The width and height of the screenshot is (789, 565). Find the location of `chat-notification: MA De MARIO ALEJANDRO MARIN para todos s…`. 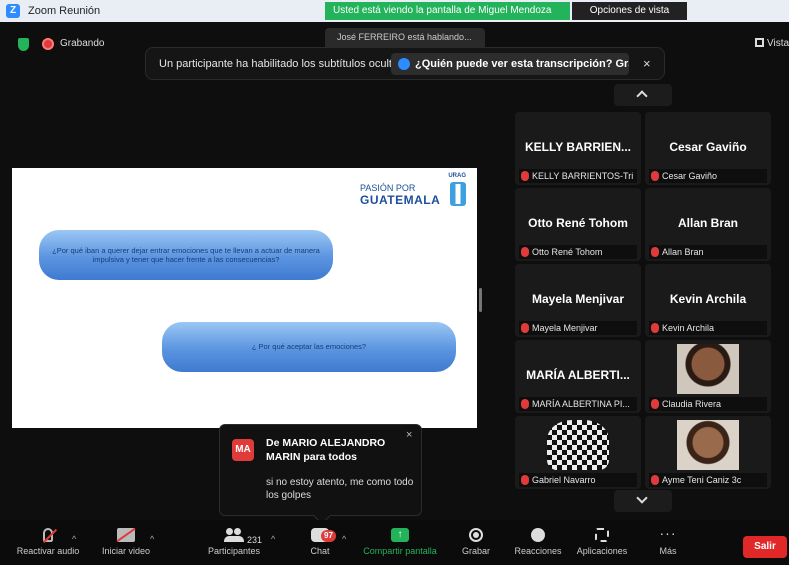

chat-notification: MA De MARIO ALEJANDRO MARIN para todos s… is located at coordinates (320, 474).